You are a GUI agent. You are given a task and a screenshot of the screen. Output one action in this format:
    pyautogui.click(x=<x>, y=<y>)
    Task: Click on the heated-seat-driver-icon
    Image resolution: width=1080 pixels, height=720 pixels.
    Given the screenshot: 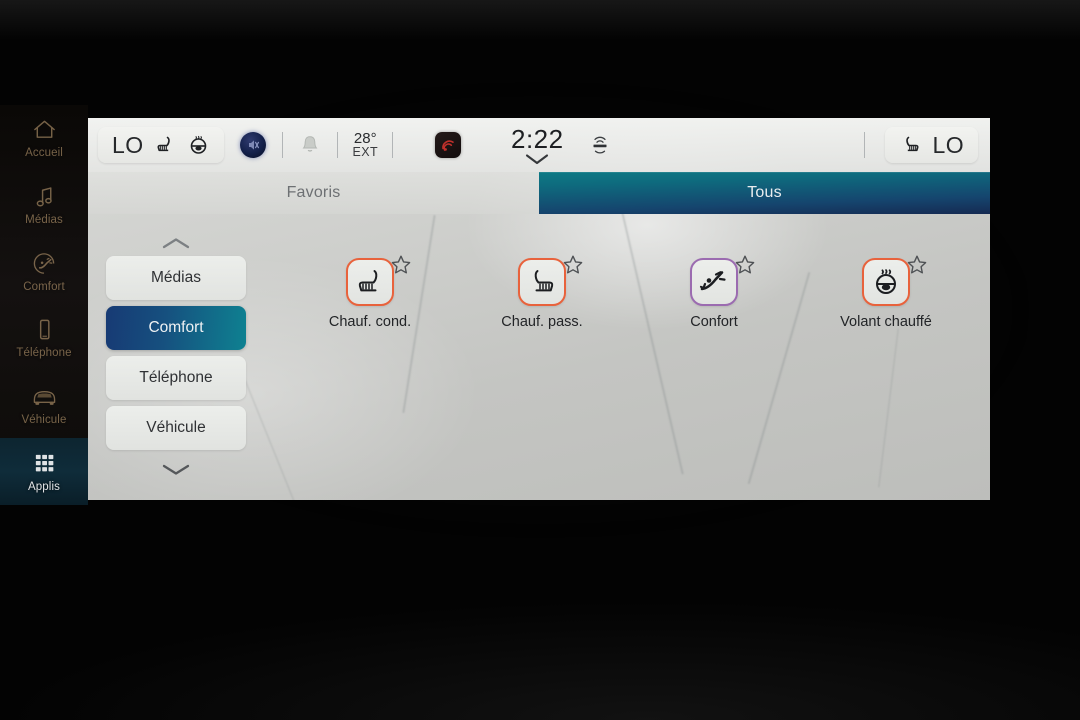 What is the action you would take?
    pyautogui.click(x=370, y=282)
    